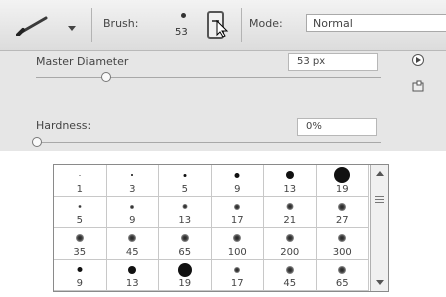  Describe the element at coordinates (79, 189) in the screenshot. I see `brush-preset-size-label: 1` at that location.